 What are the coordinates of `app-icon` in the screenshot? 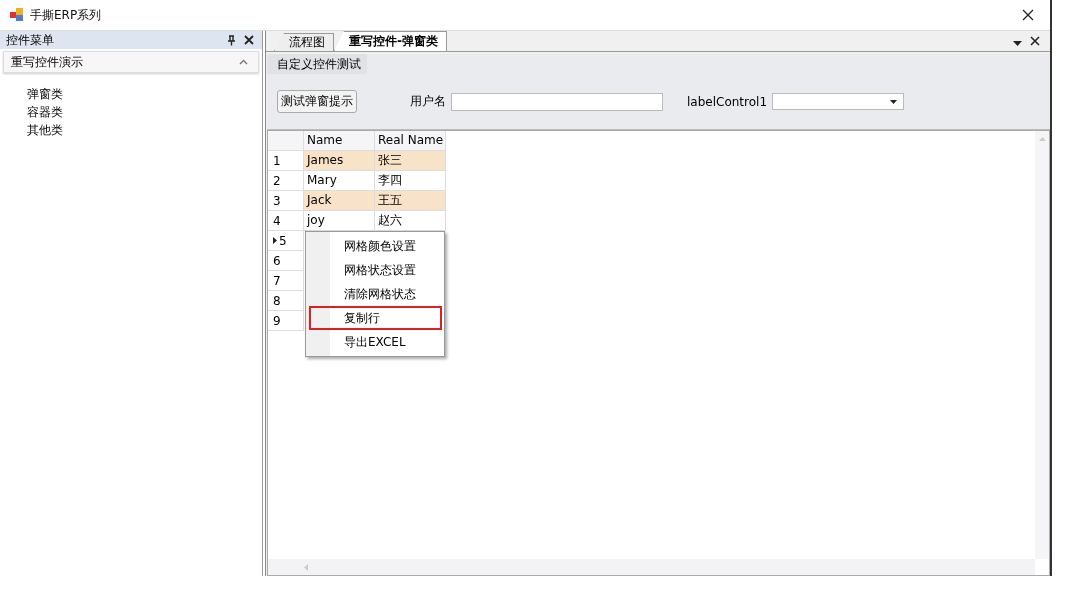 It's located at (17, 15).